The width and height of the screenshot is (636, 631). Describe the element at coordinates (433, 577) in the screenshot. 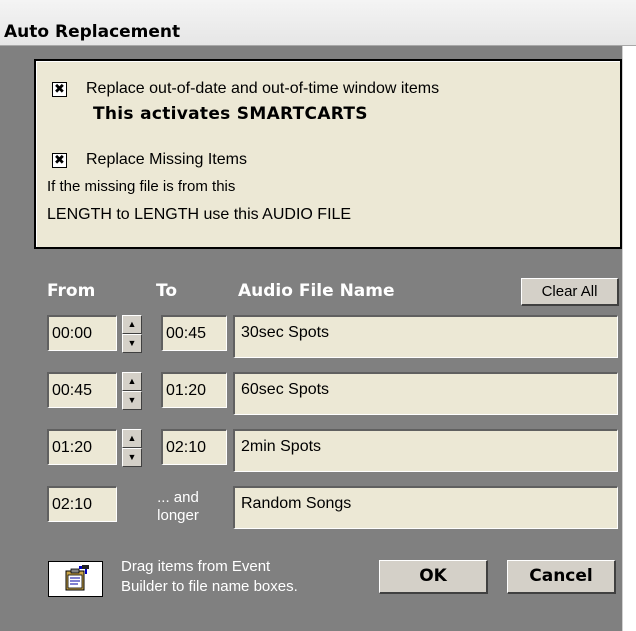

I see `ok-button: OK` at that location.